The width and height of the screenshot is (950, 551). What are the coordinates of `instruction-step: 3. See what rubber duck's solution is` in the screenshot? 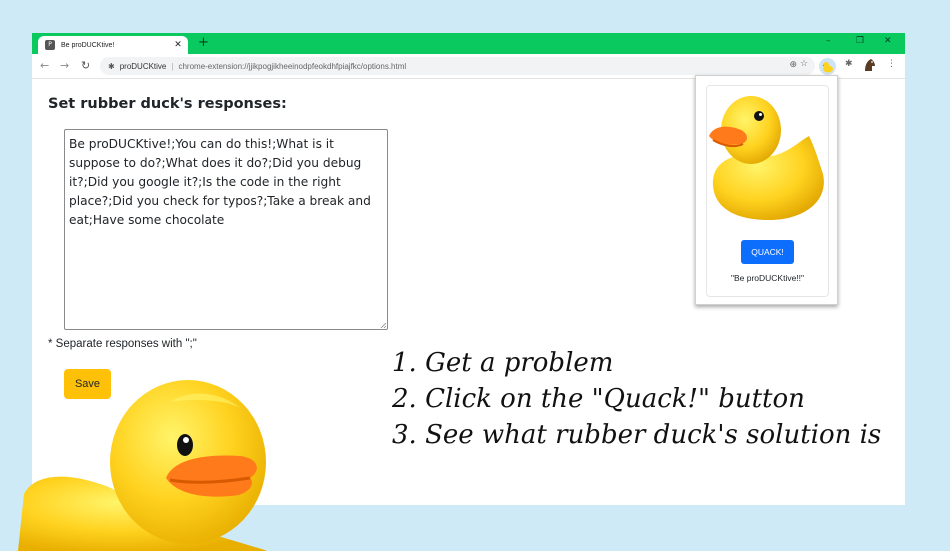 It's located at (637, 435).